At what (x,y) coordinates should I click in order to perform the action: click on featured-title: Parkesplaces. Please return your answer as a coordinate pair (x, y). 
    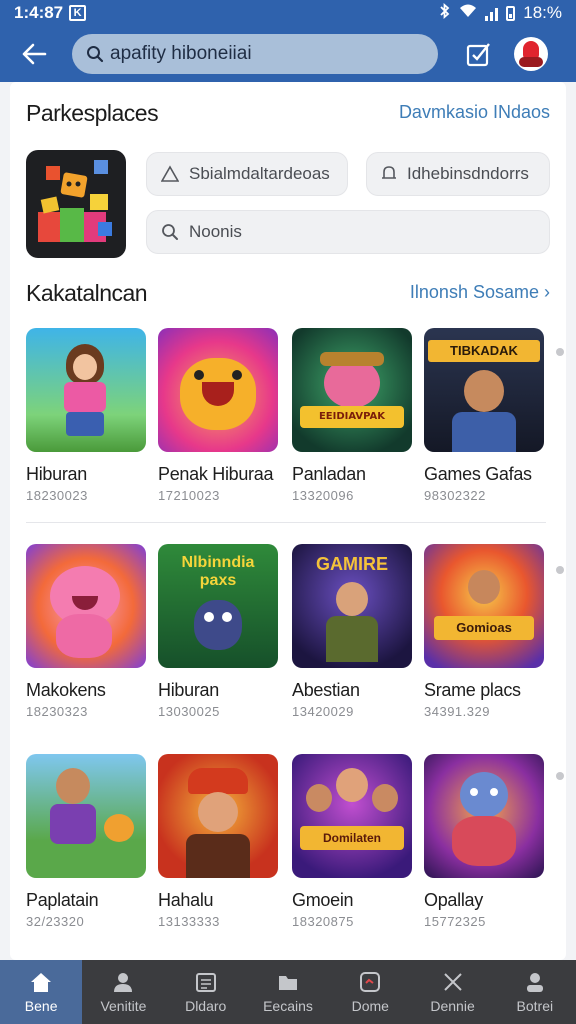
    Looking at the image, I should click on (92, 113).